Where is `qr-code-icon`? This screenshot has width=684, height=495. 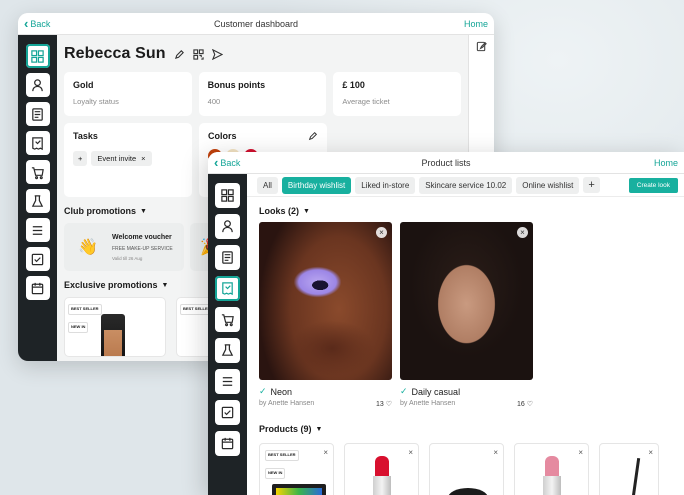 qr-code-icon is located at coordinates (198, 54).